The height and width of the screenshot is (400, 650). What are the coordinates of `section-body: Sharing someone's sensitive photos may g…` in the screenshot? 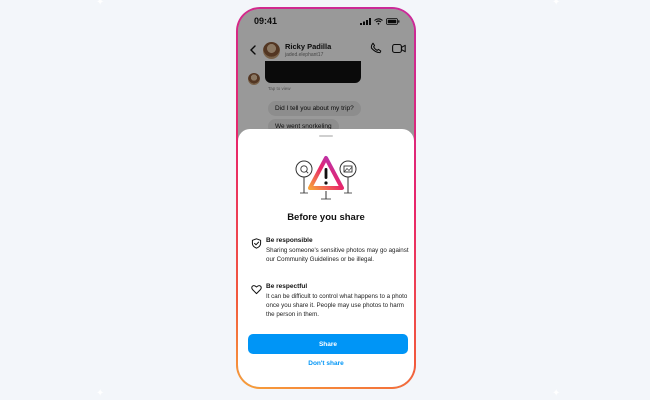 It's located at (337, 255).